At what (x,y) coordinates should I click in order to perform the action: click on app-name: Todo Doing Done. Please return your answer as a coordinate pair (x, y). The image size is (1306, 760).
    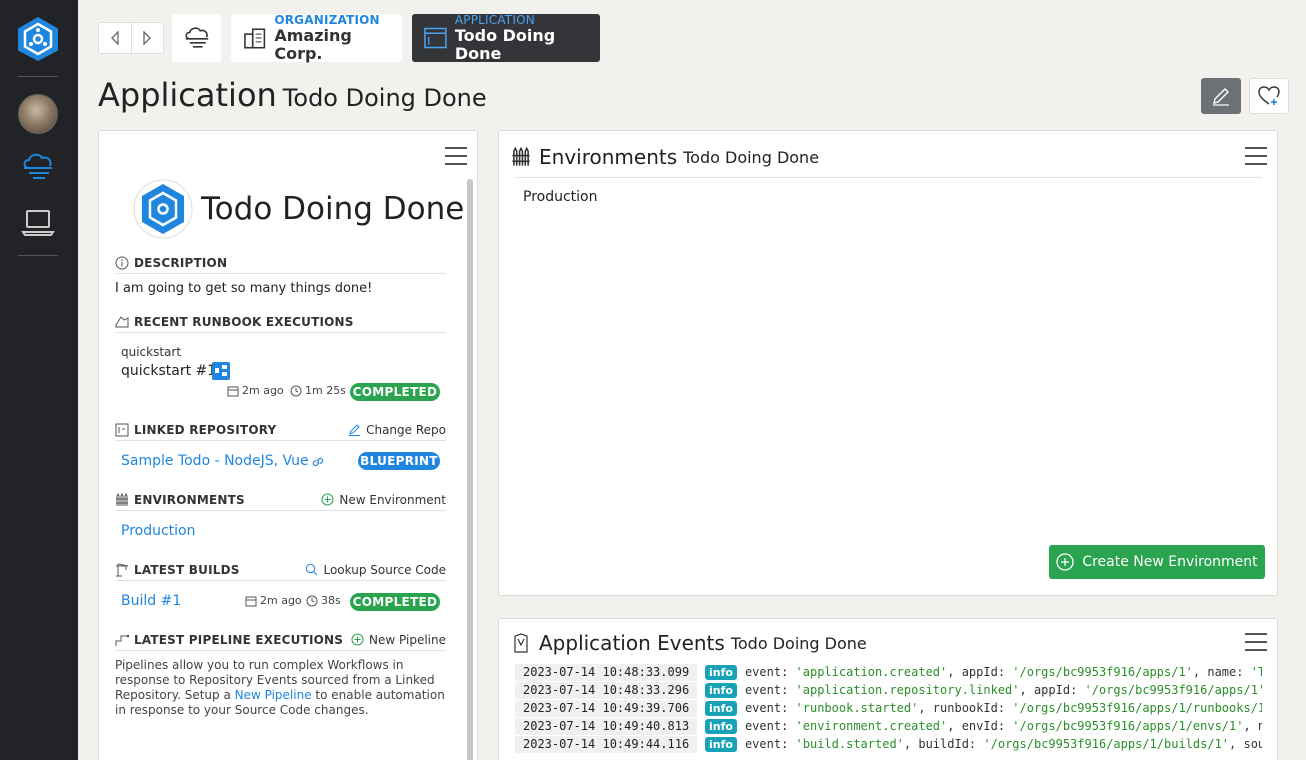
    Looking at the image, I should click on (333, 209).